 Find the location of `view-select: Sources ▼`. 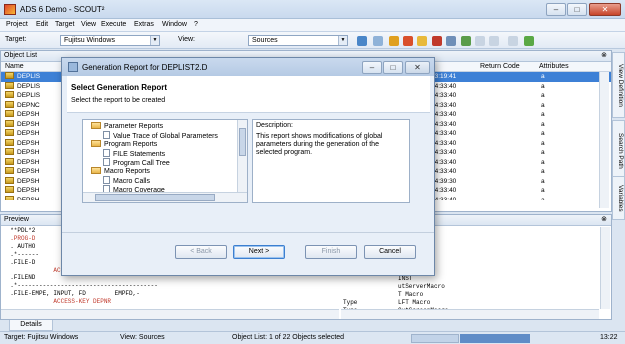

view-select: Sources ▼ is located at coordinates (298, 40).